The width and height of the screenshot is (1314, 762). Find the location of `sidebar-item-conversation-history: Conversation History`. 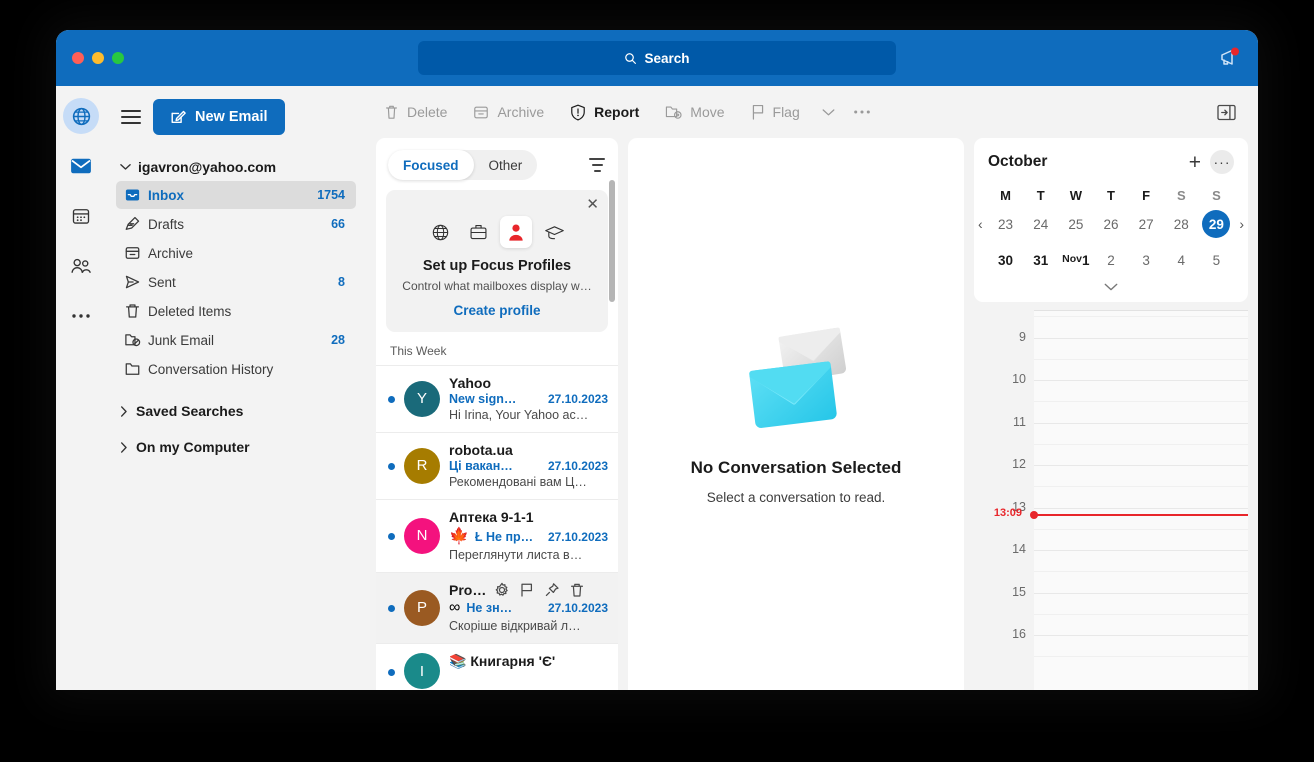

sidebar-item-conversation-history: Conversation History is located at coordinates (236, 369).